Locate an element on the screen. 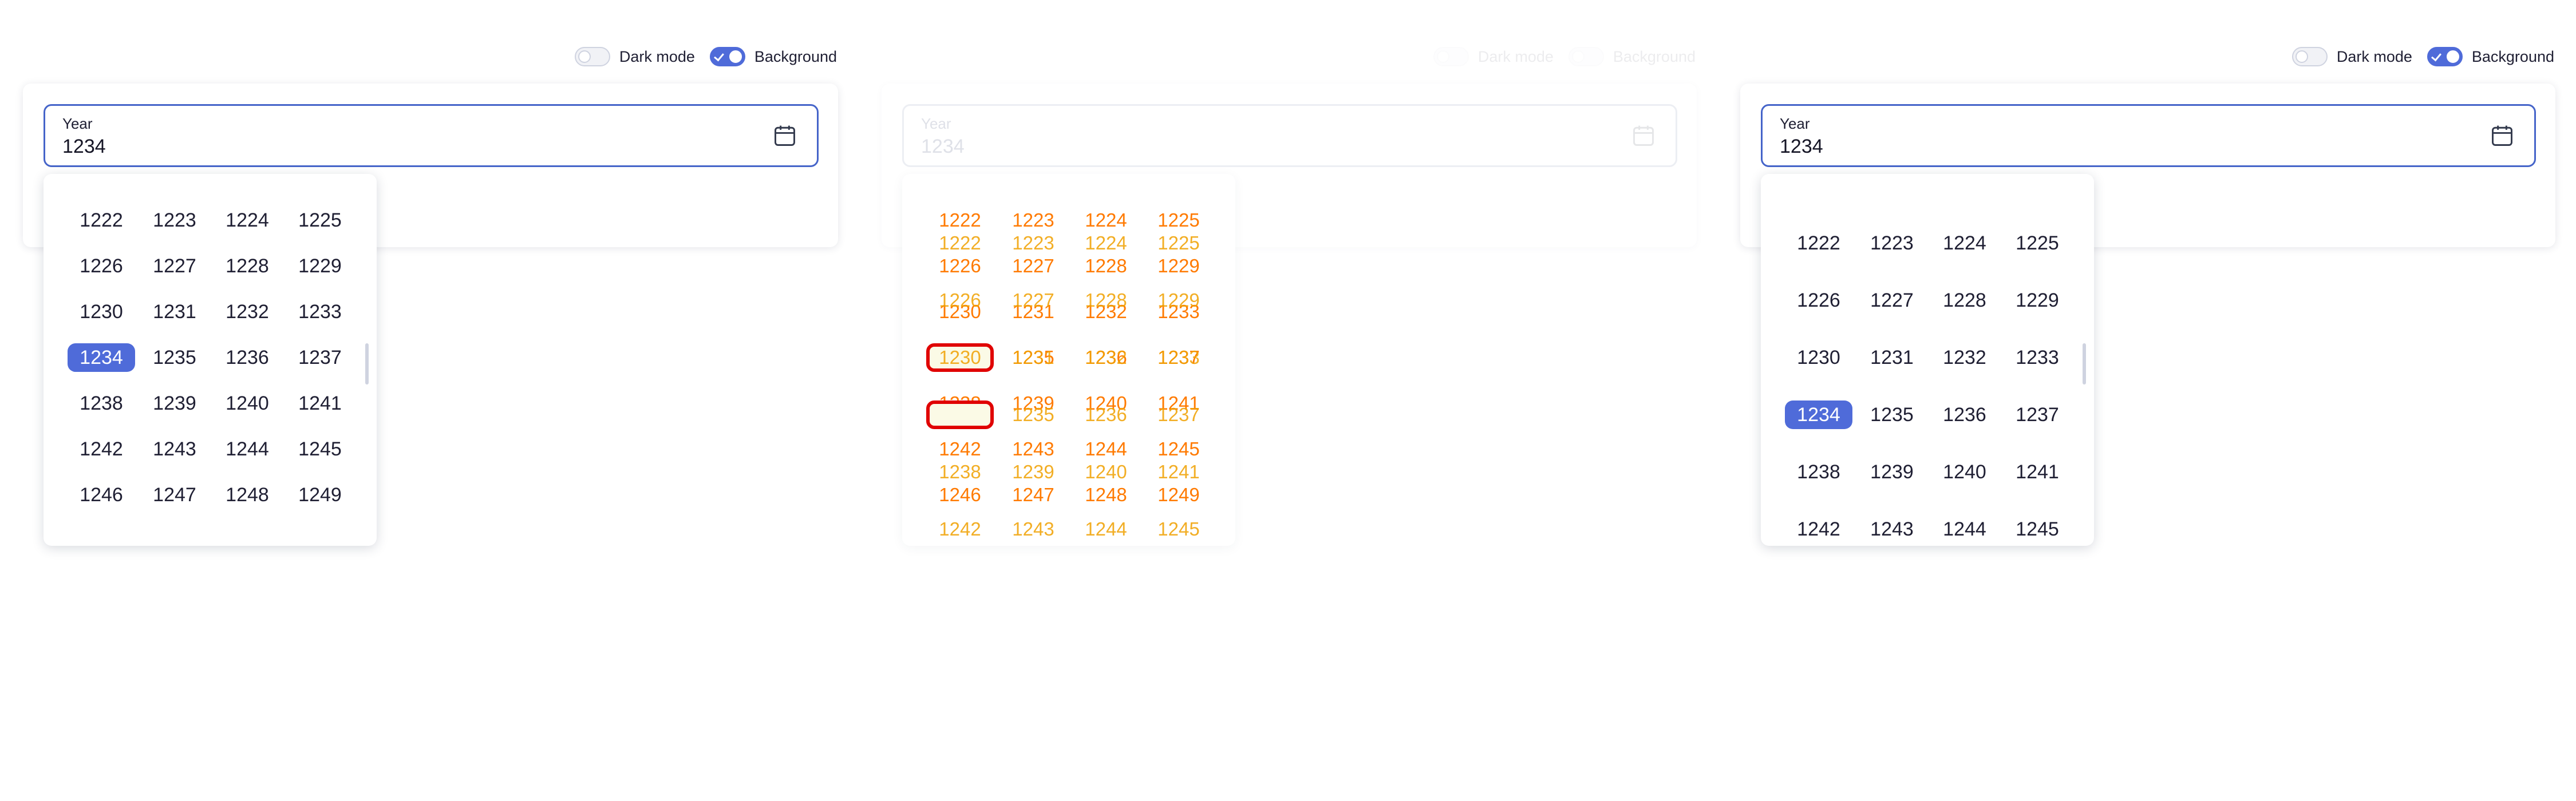 This screenshot has height=801, width=2576. background-label: Background is located at coordinates (1654, 56).